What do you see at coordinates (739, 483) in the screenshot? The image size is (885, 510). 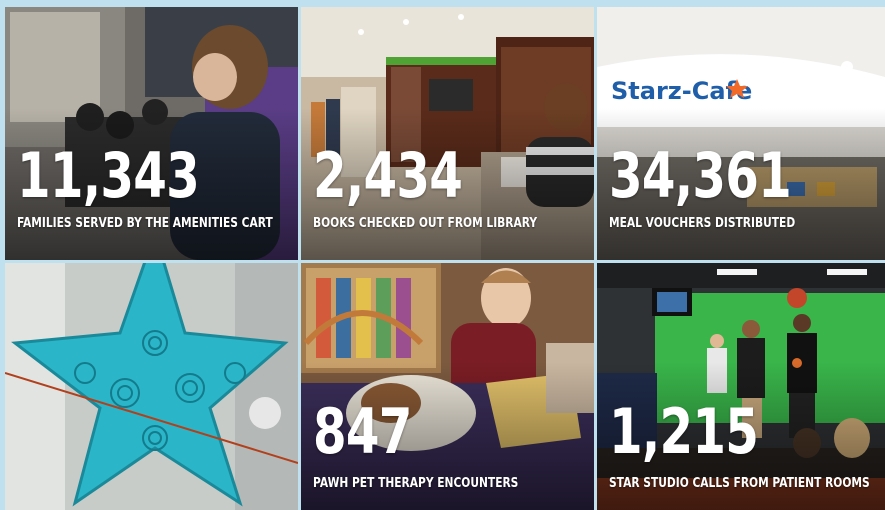 I see `stat-caption: STAR STUDIO CALLS FROM PATIENT ROOMS` at bounding box center [739, 483].